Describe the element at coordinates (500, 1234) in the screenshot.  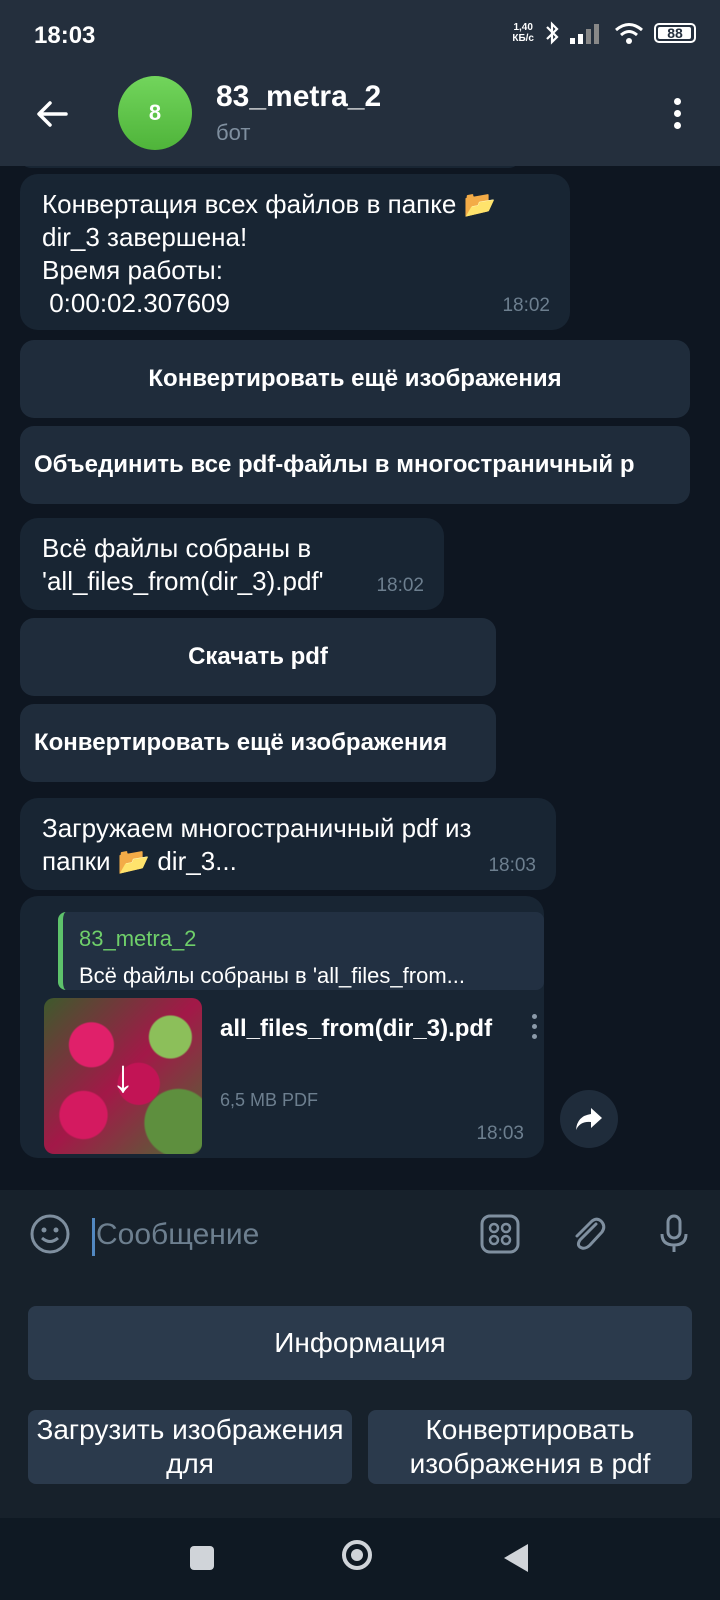
I see `keyboard-grid-icon` at that location.